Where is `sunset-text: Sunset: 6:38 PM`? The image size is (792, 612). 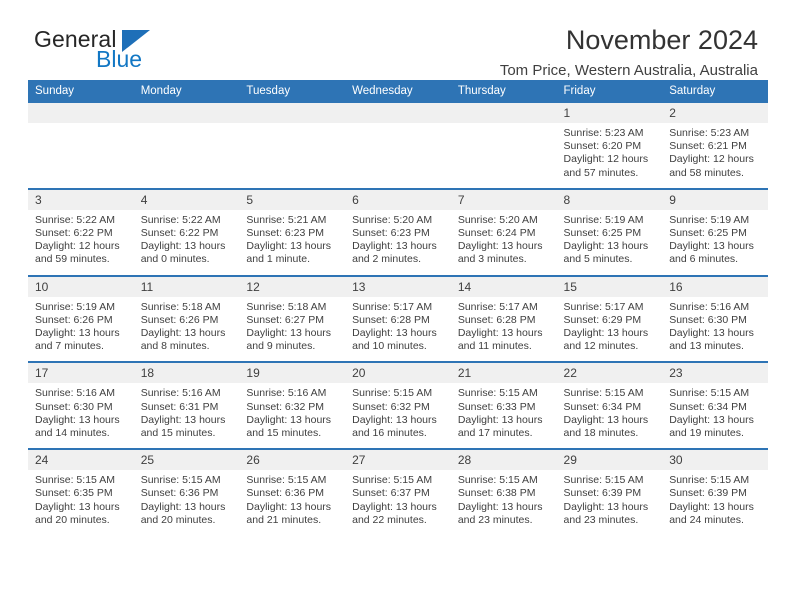 sunset-text: Sunset: 6:38 PM is located at coordinates (496, 493).